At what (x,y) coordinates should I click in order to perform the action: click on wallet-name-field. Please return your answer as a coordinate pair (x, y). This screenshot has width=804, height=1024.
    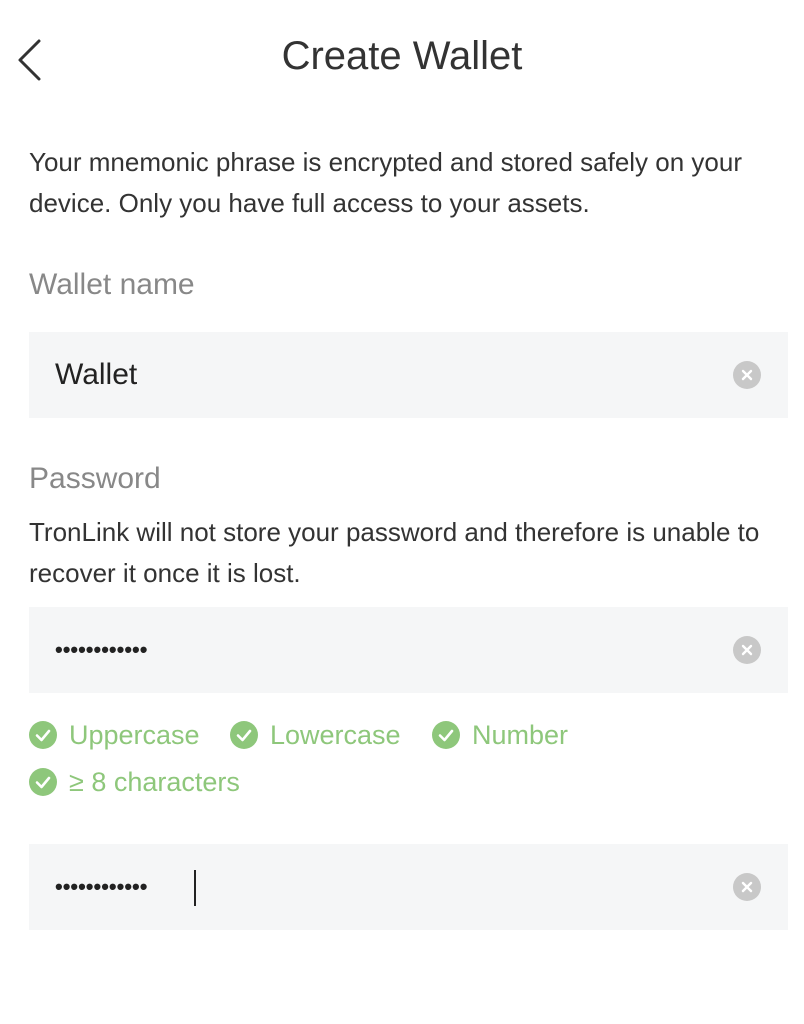
    Looking at the image, I should click on (408, 375).